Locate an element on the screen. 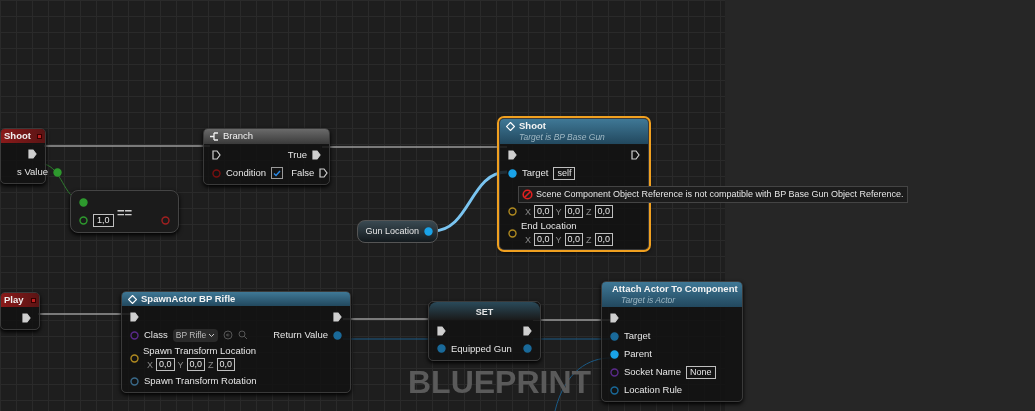  node-title: Play is located at coordinates (14, 299).